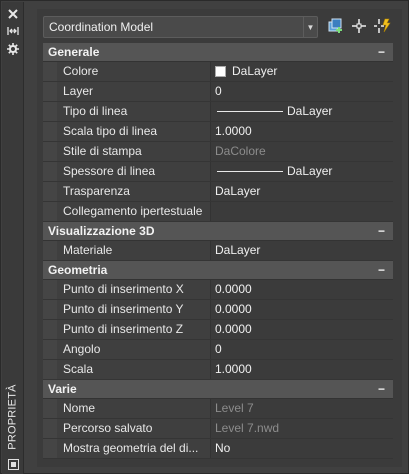  I want to click on property-row: Tipo di linea DaLayer, so click(218, 112).